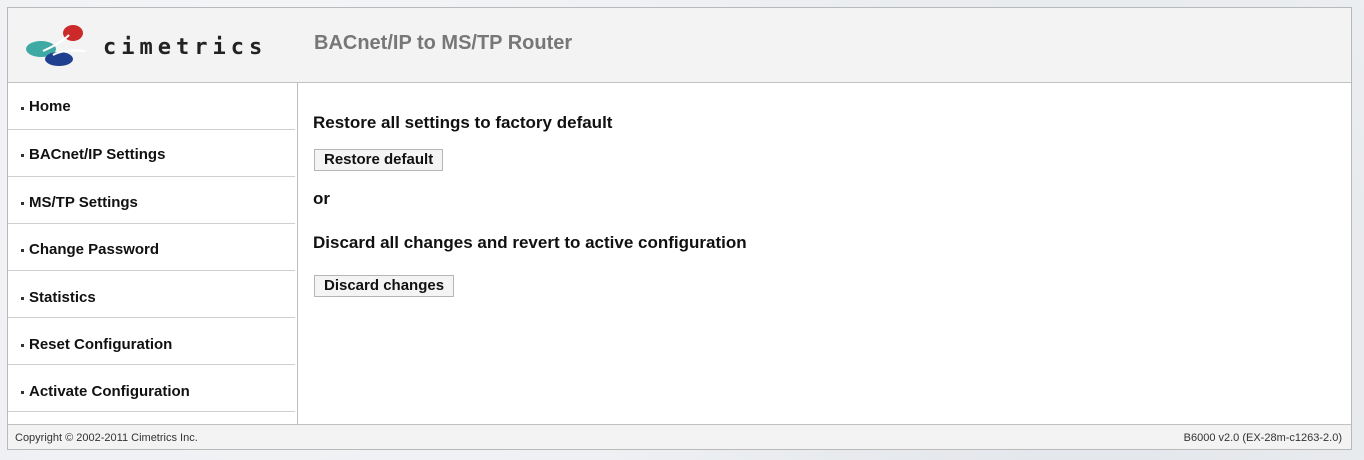 This screenshot has width=1364, height=460. Describe the element at coordinates (100, 344) in the screenshot. I see `sidebar-item-label: Reset Configuration` at that location.